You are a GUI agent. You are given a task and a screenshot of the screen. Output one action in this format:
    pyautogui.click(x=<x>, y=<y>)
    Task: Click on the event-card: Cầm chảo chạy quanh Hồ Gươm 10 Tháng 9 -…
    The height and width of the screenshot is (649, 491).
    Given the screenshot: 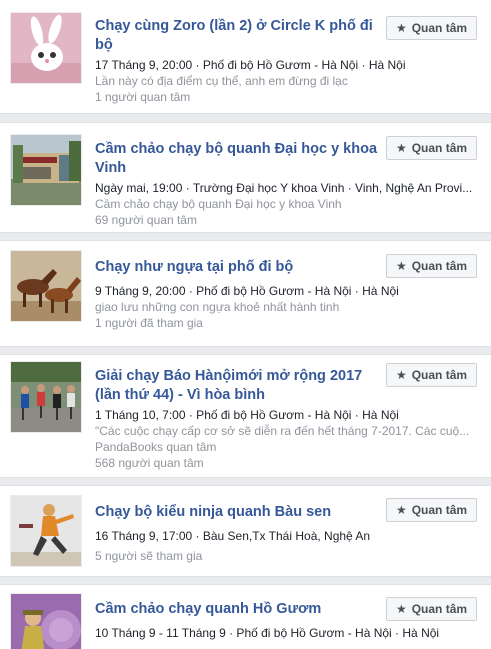 What is the action you would take?
    pyautogui.click(x=245, y=616)
    